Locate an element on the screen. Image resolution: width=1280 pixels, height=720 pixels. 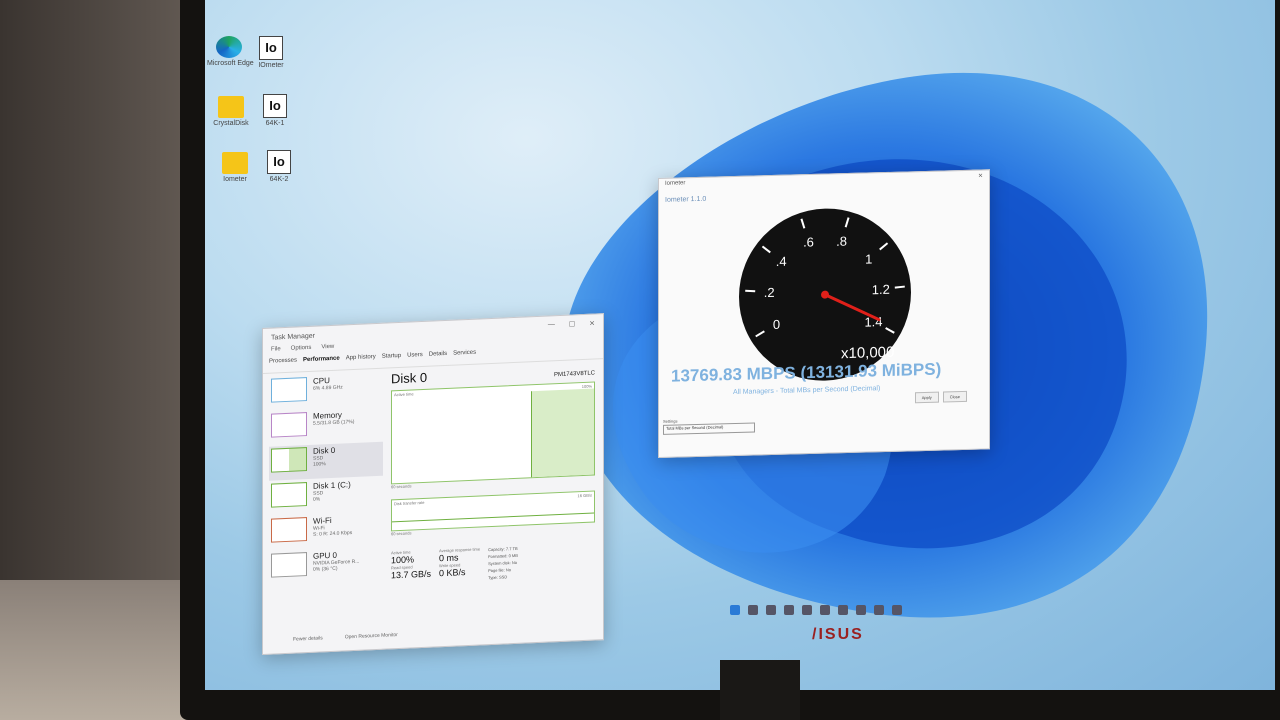
open-resource-monitor-link: Open Resource Monitor is located at coordinates (371, 636).